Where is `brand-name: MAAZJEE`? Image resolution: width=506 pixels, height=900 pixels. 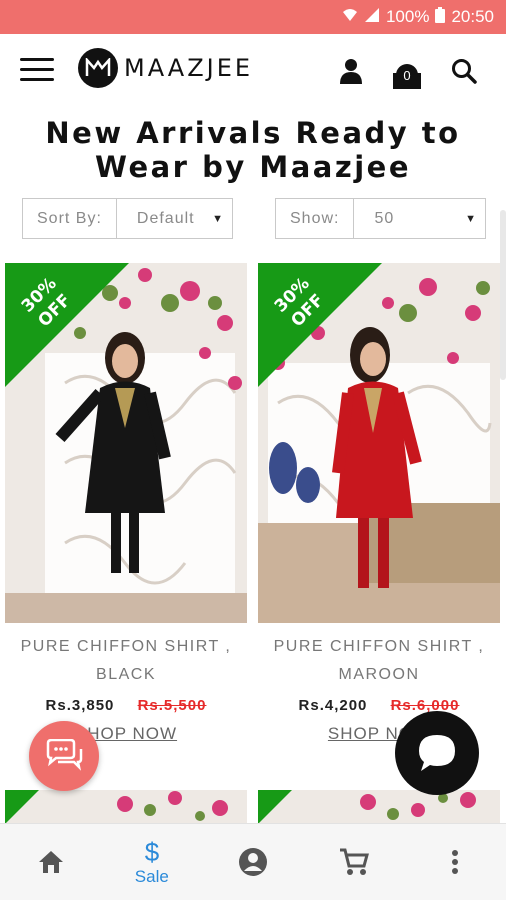 brand-name: MAAZJEE is located at coordinates (189, 68).